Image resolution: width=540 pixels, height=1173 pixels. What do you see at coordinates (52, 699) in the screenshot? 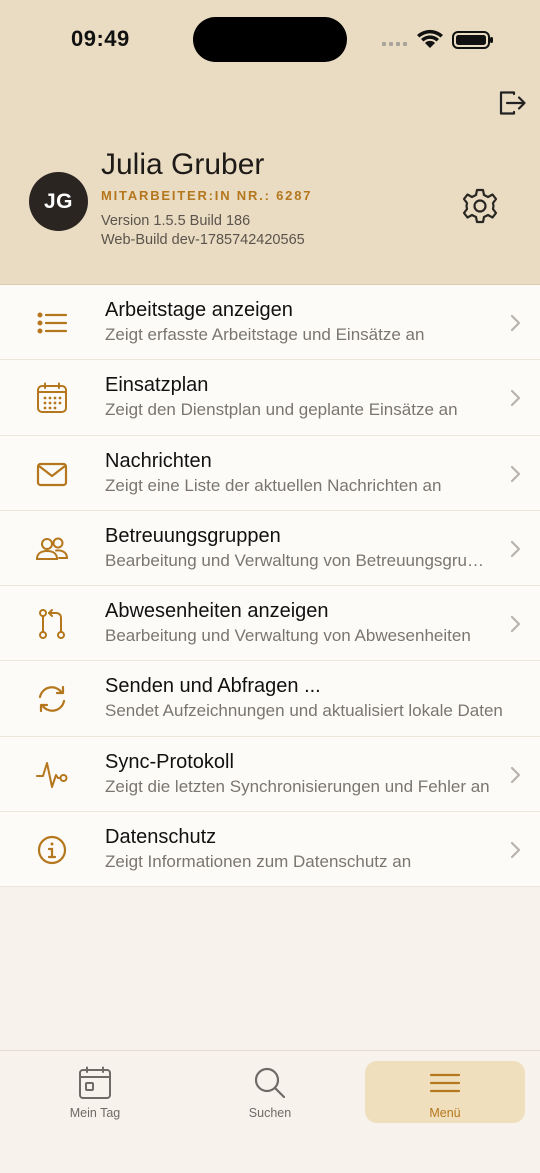
I see `sync-icon` at bounding box center [52, 699].